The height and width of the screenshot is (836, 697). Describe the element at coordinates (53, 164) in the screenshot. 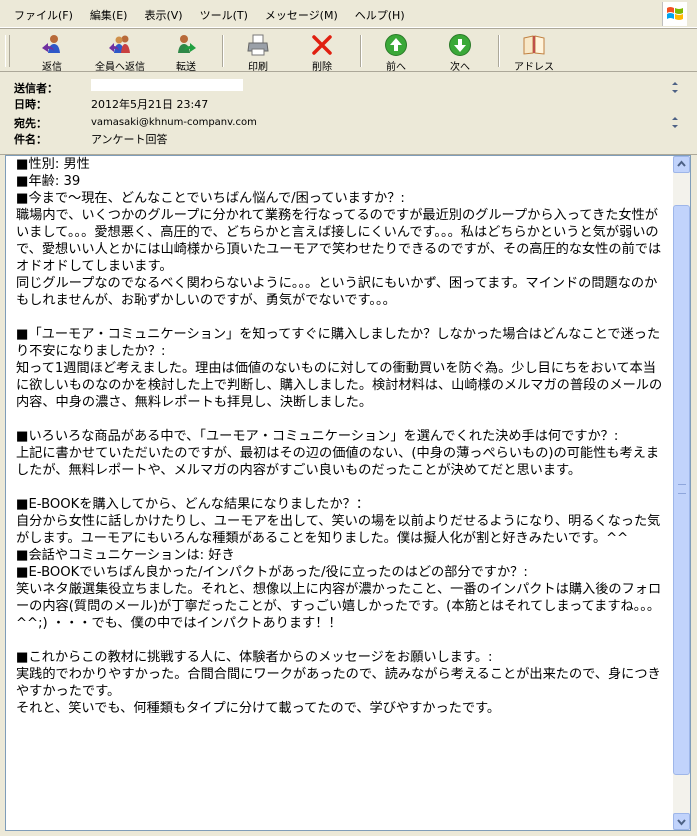

I see `body-line: ■性別: 男性` at that location.